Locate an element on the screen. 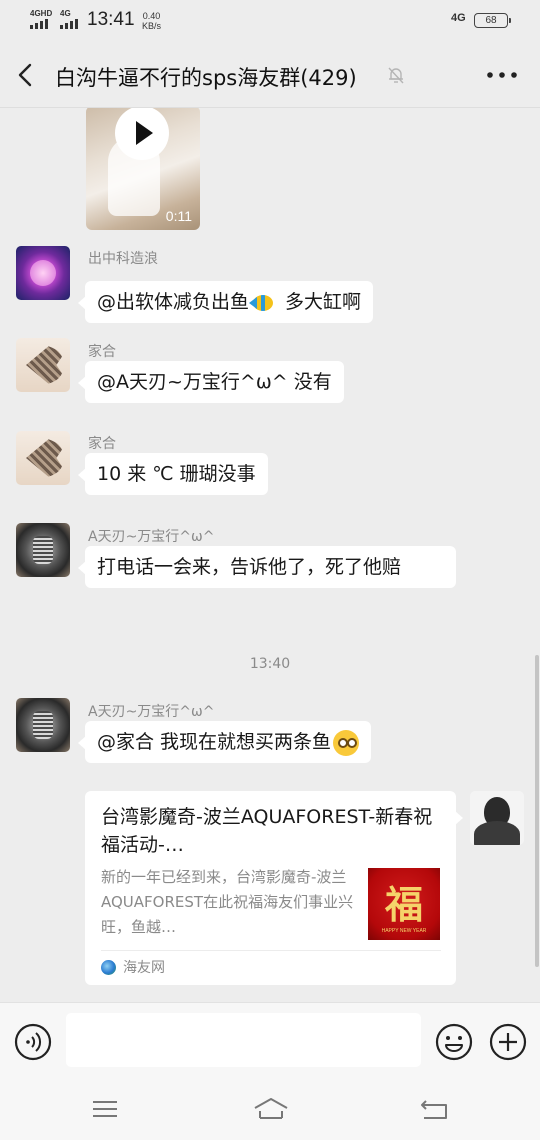  network-type-1: 4GHD is located at coordinates (41, 13).